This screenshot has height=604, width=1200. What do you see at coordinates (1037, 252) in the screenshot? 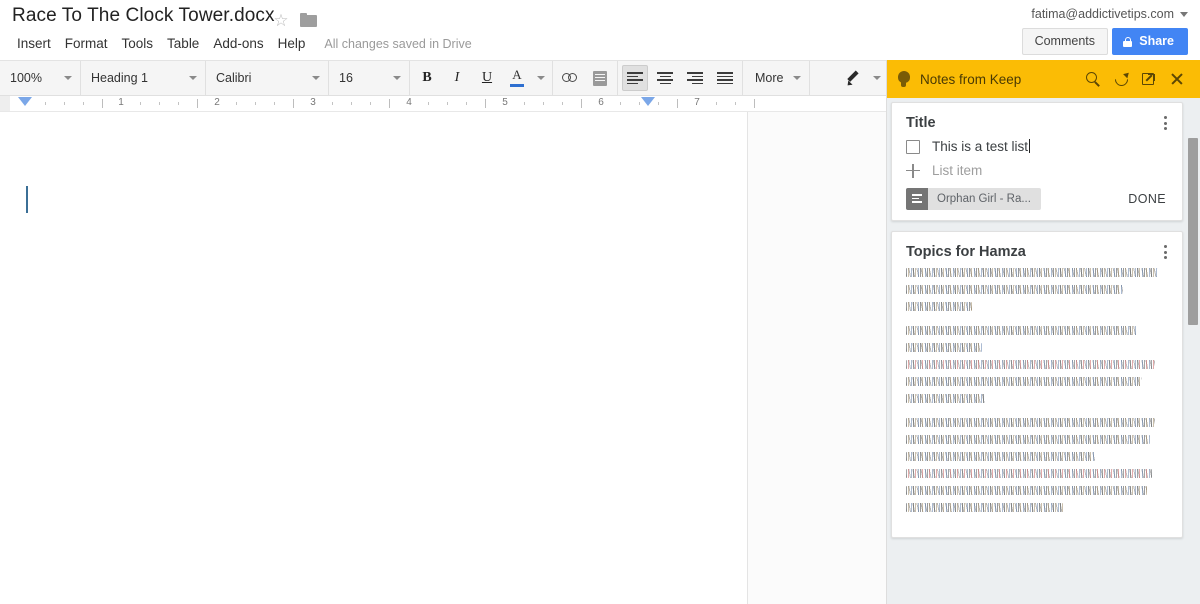
I see `note-title: Topics for Hamza` at bounding box center [1037, 252].